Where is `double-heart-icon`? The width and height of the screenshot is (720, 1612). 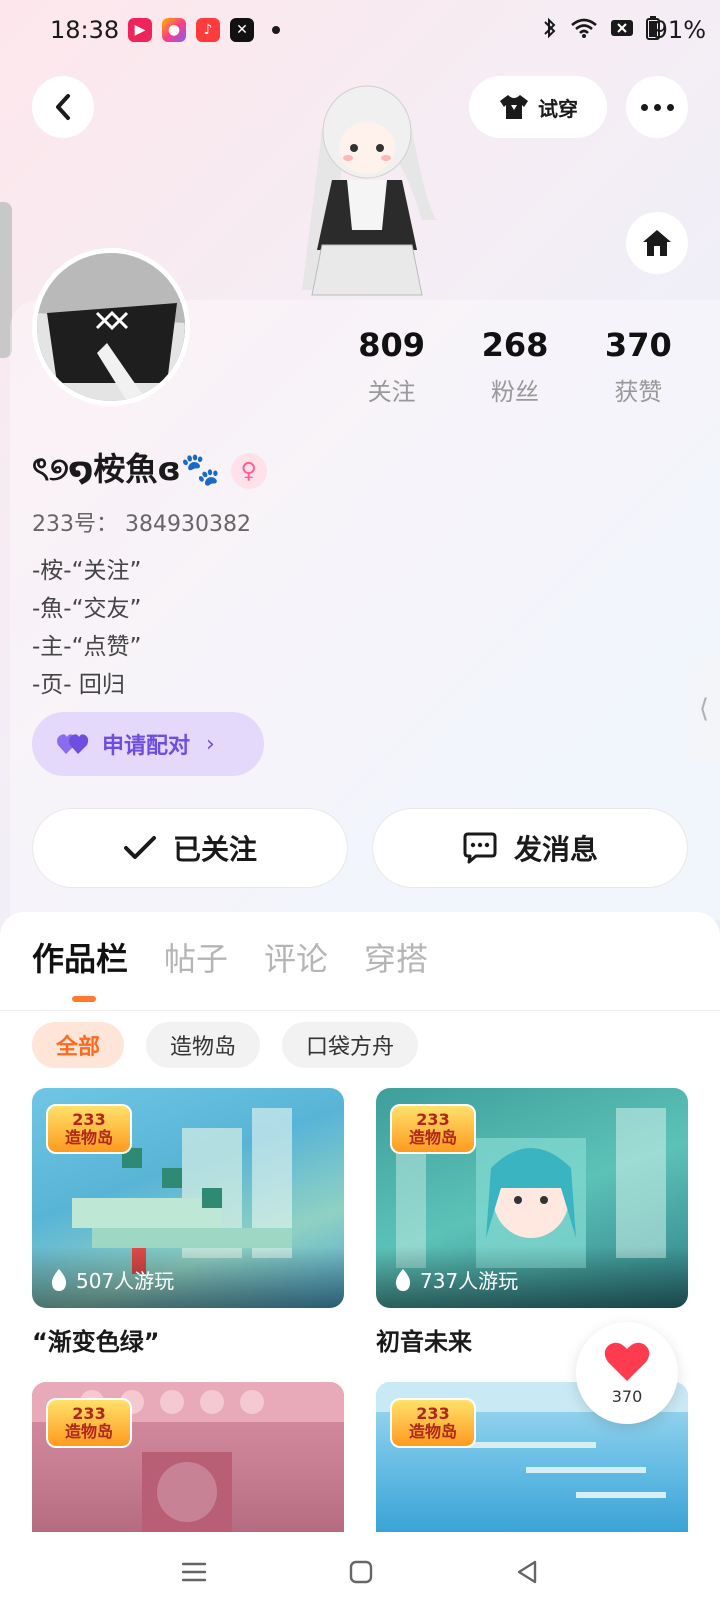 double-heart-icon is located at coordinates (73, 744).